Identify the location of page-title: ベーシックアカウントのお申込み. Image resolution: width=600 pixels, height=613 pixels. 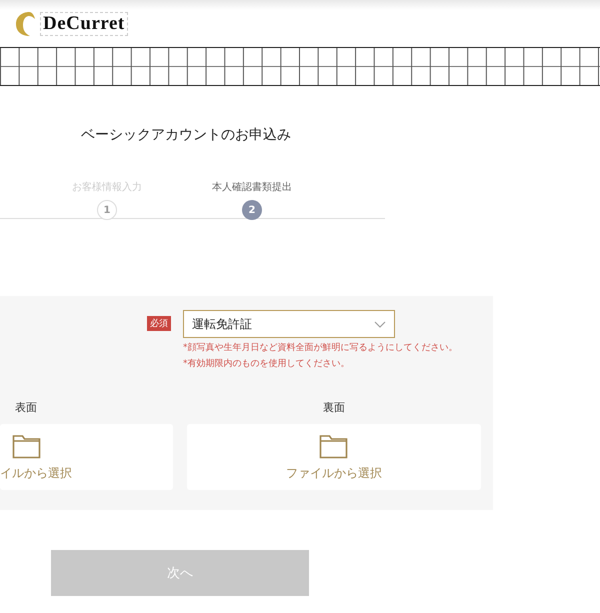
(186, 135).